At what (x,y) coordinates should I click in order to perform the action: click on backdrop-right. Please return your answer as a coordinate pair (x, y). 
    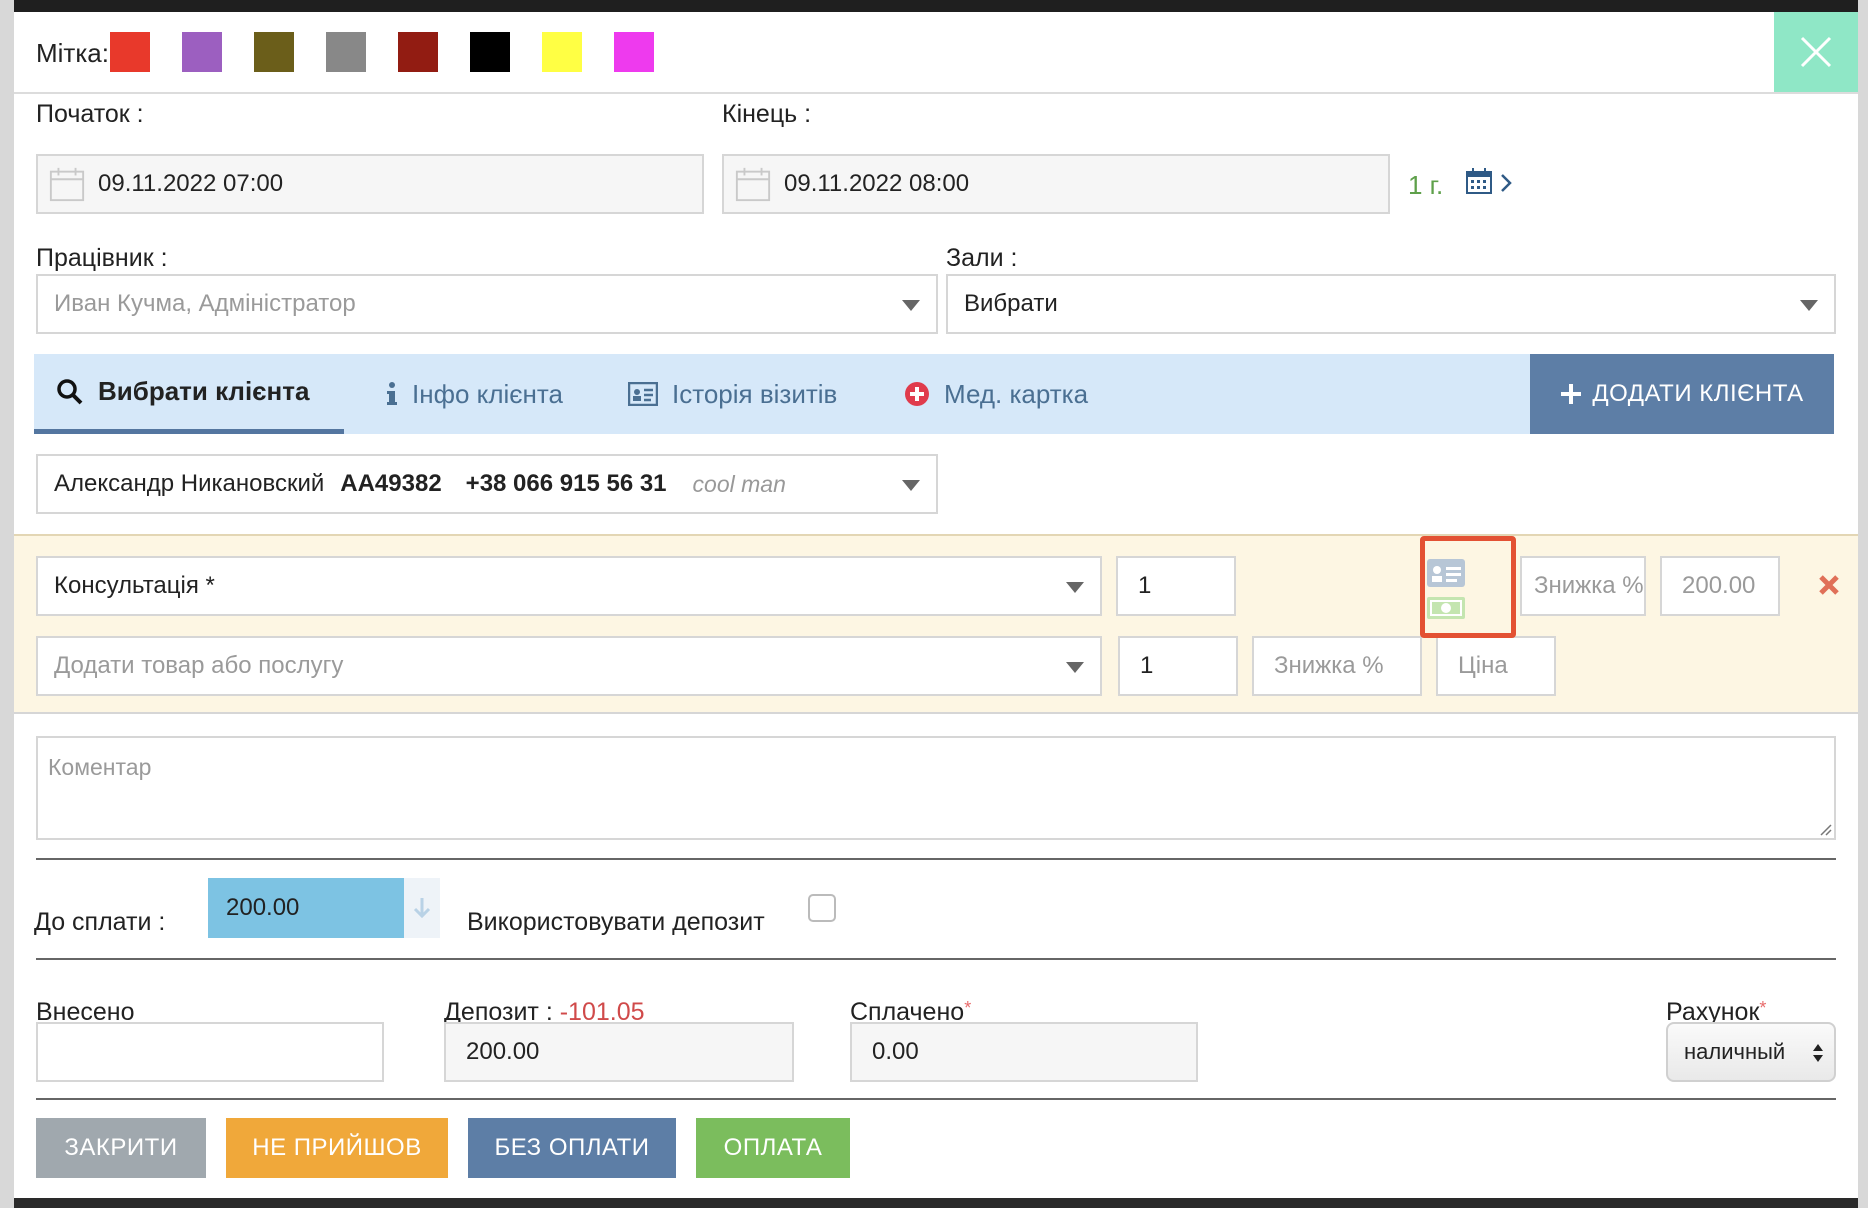
    Looking at the image, I should click on (1863, 604).